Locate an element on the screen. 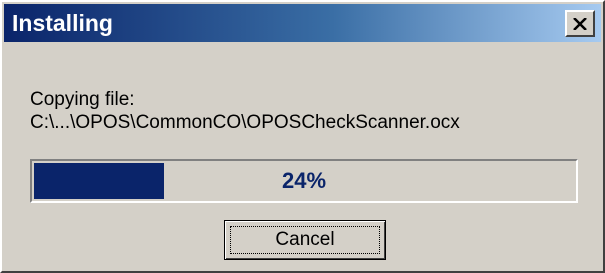 Image resolution: width=605 pixels, height=273 pixels. copying-label: Copying file: is located at coordinates (82, 99).